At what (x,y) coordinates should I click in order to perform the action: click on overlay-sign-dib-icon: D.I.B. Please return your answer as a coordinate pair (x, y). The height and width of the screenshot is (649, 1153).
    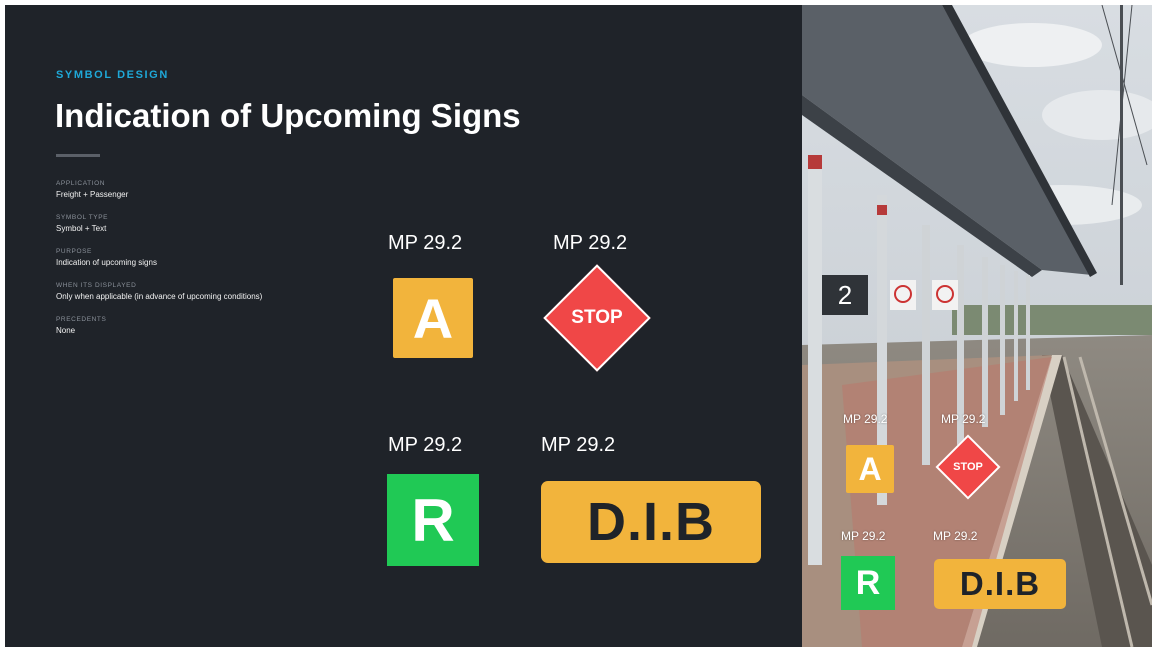
    Looking at the image, I should click on (1000, 584).